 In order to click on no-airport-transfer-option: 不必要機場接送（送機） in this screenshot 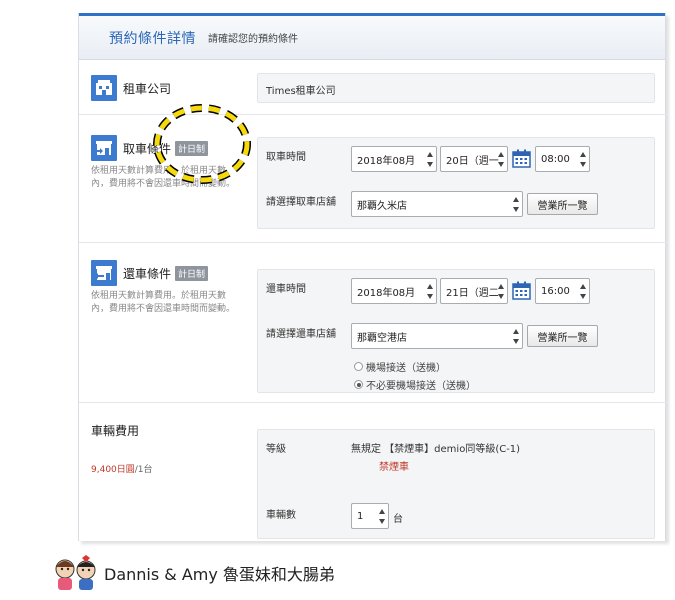, I will do `click(415, 384)`.